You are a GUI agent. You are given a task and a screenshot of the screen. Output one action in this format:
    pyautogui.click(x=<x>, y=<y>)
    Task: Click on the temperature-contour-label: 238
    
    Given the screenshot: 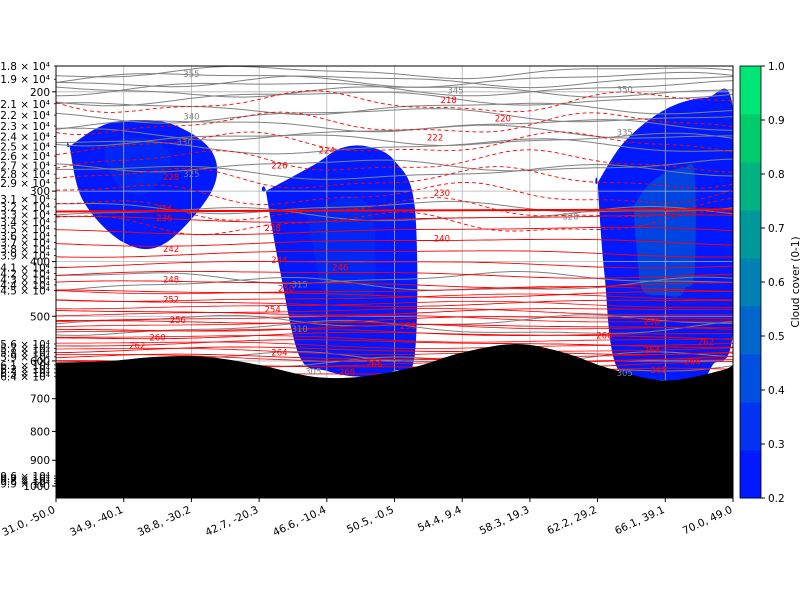 What is the action you would take?
    pyautogui.click(x=273, y=229)
    